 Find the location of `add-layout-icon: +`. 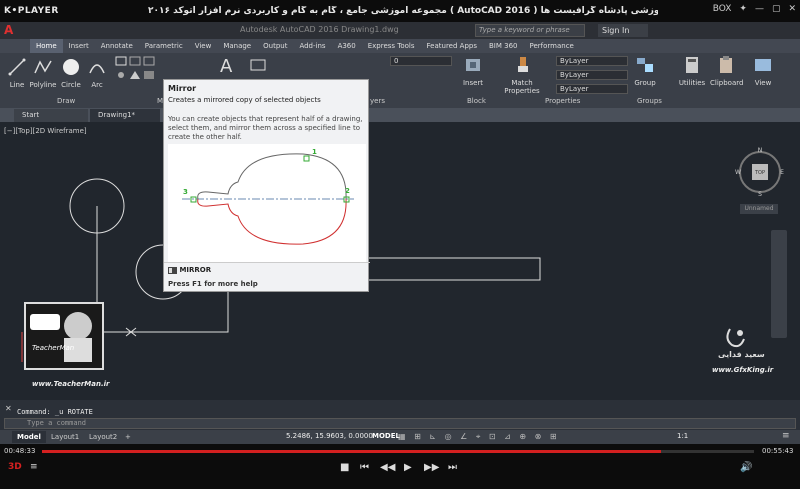

add-layout-icon: + is located at coordinates (128, 437).